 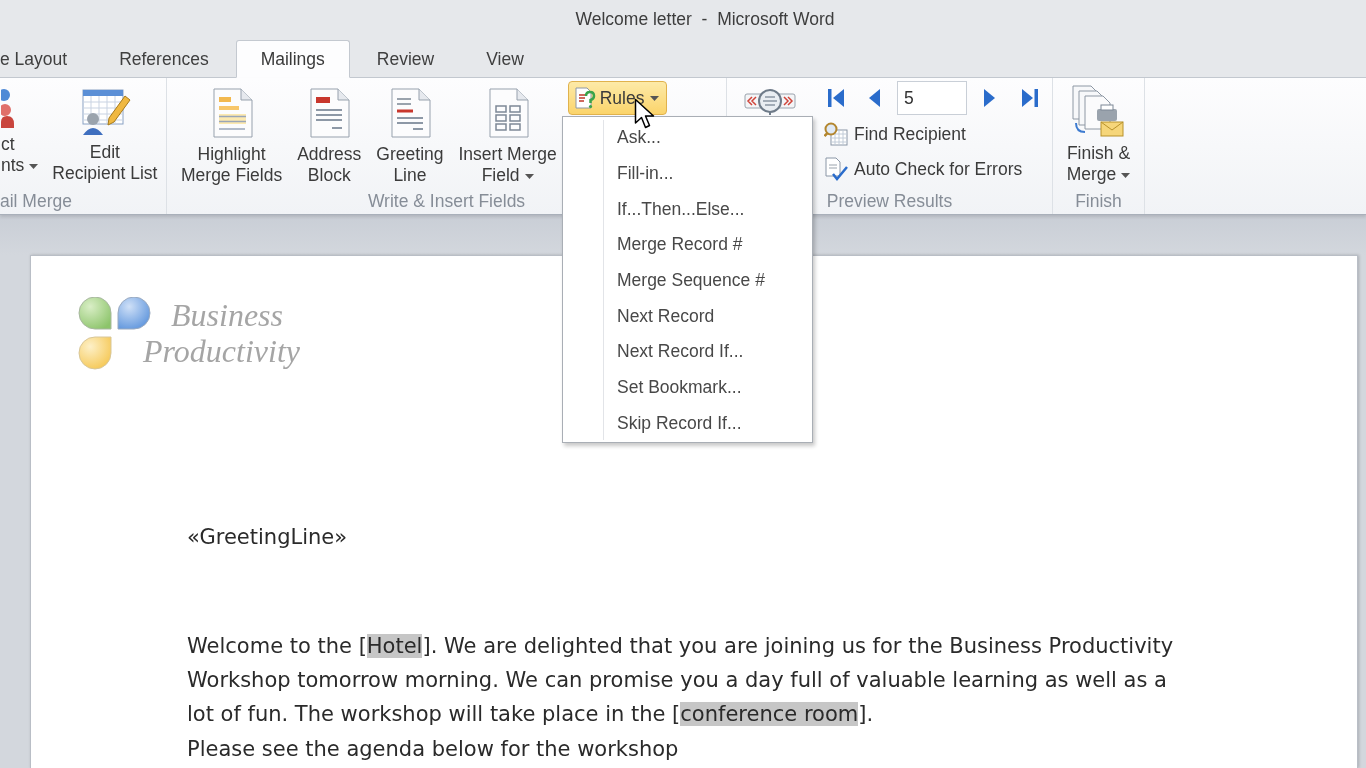 I want to click on group-label: Write & Insert Fields, so click(x=446, y=200).